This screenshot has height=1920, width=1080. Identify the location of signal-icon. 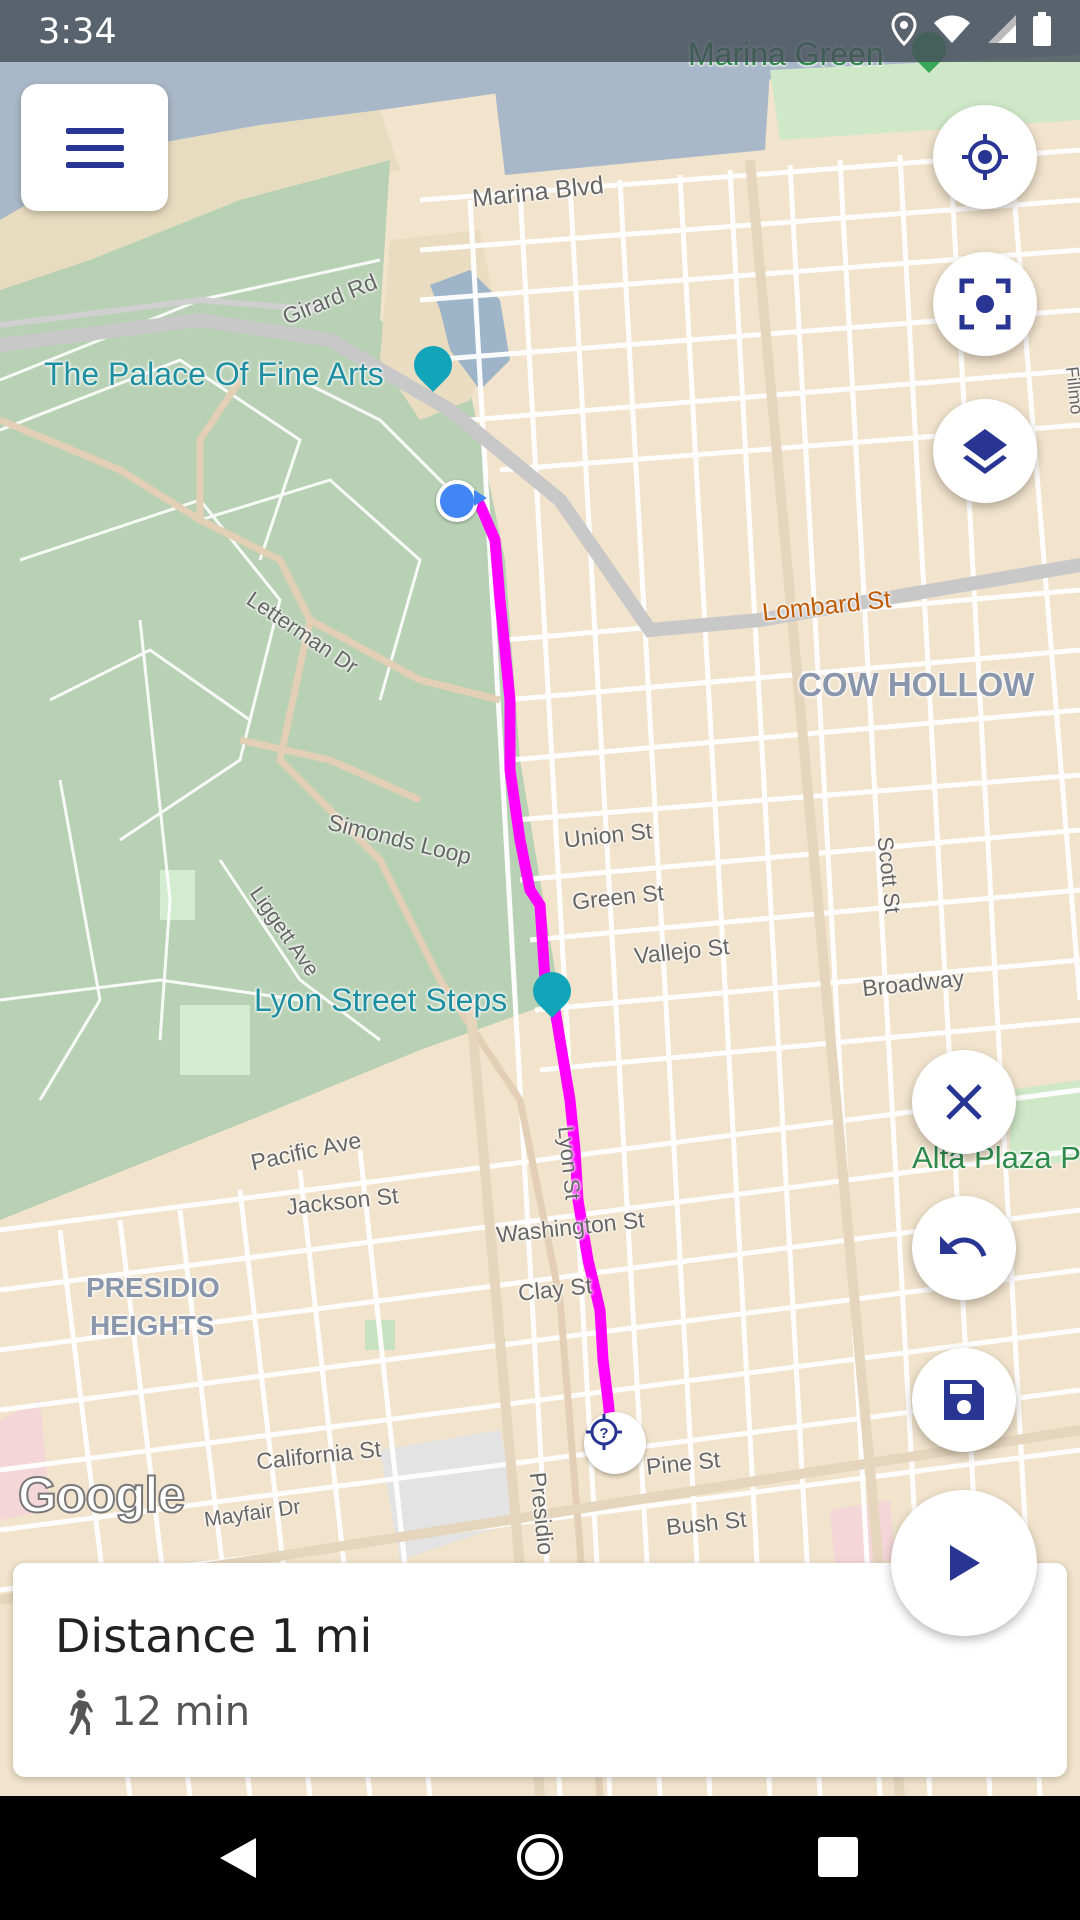
(1002, 29).